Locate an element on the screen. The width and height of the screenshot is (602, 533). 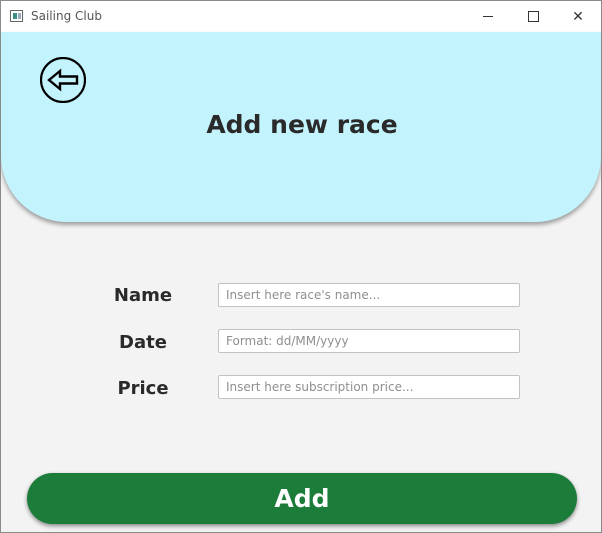
name-label: Name is located at coordinates (143, 295).